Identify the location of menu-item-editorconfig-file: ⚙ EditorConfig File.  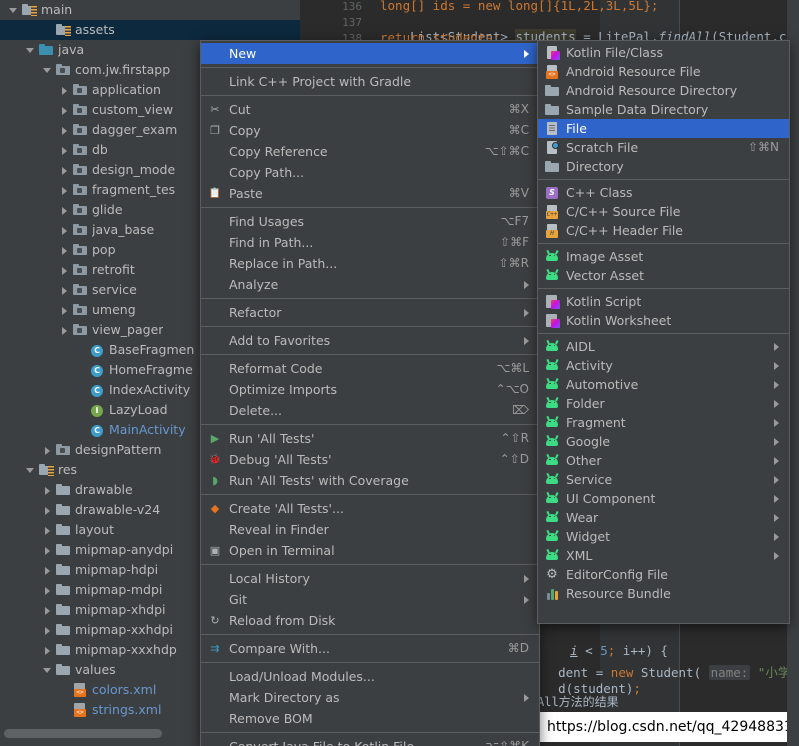
(663, 574).